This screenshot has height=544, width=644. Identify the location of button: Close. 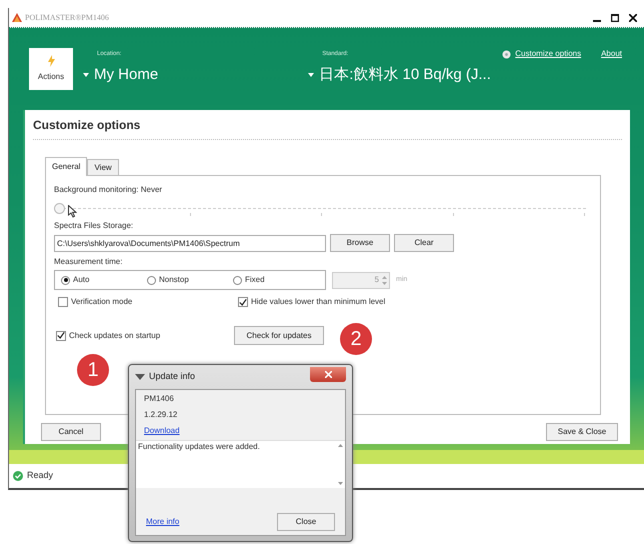
(306, 522).